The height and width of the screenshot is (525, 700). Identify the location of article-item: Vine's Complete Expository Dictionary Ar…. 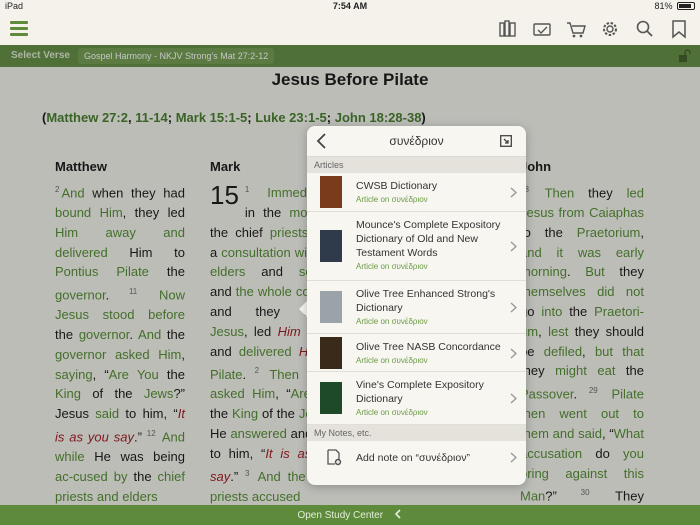
(416, 398).